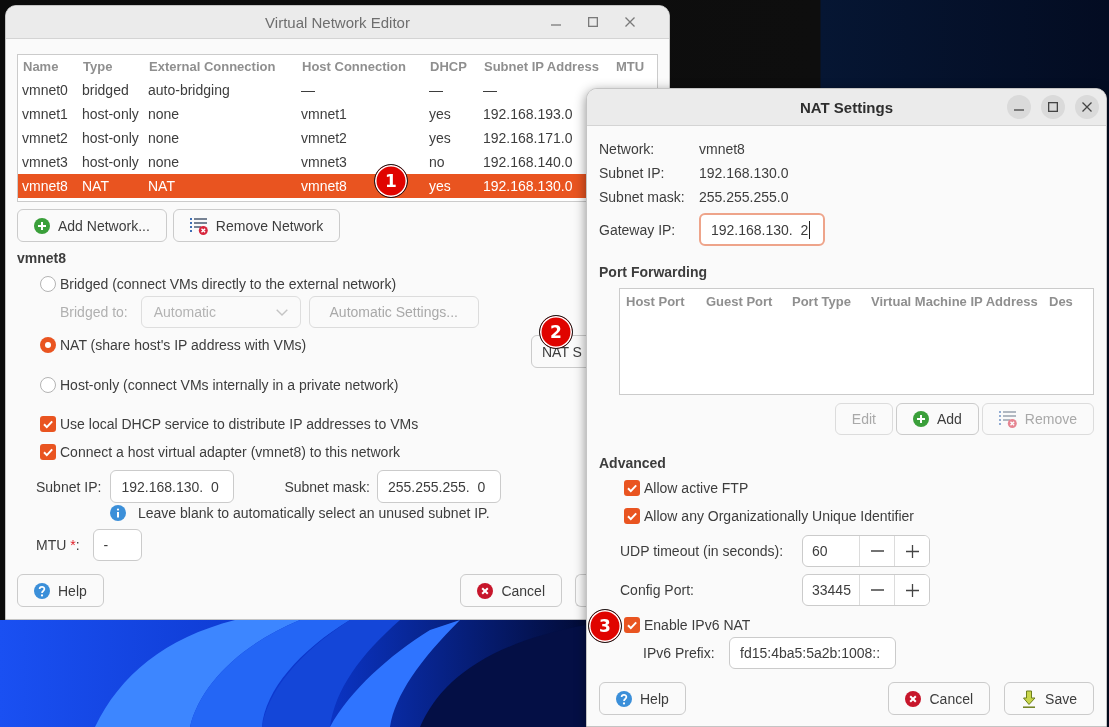  I want to click on section-heading: Port Forwarding, so click(654, 272).